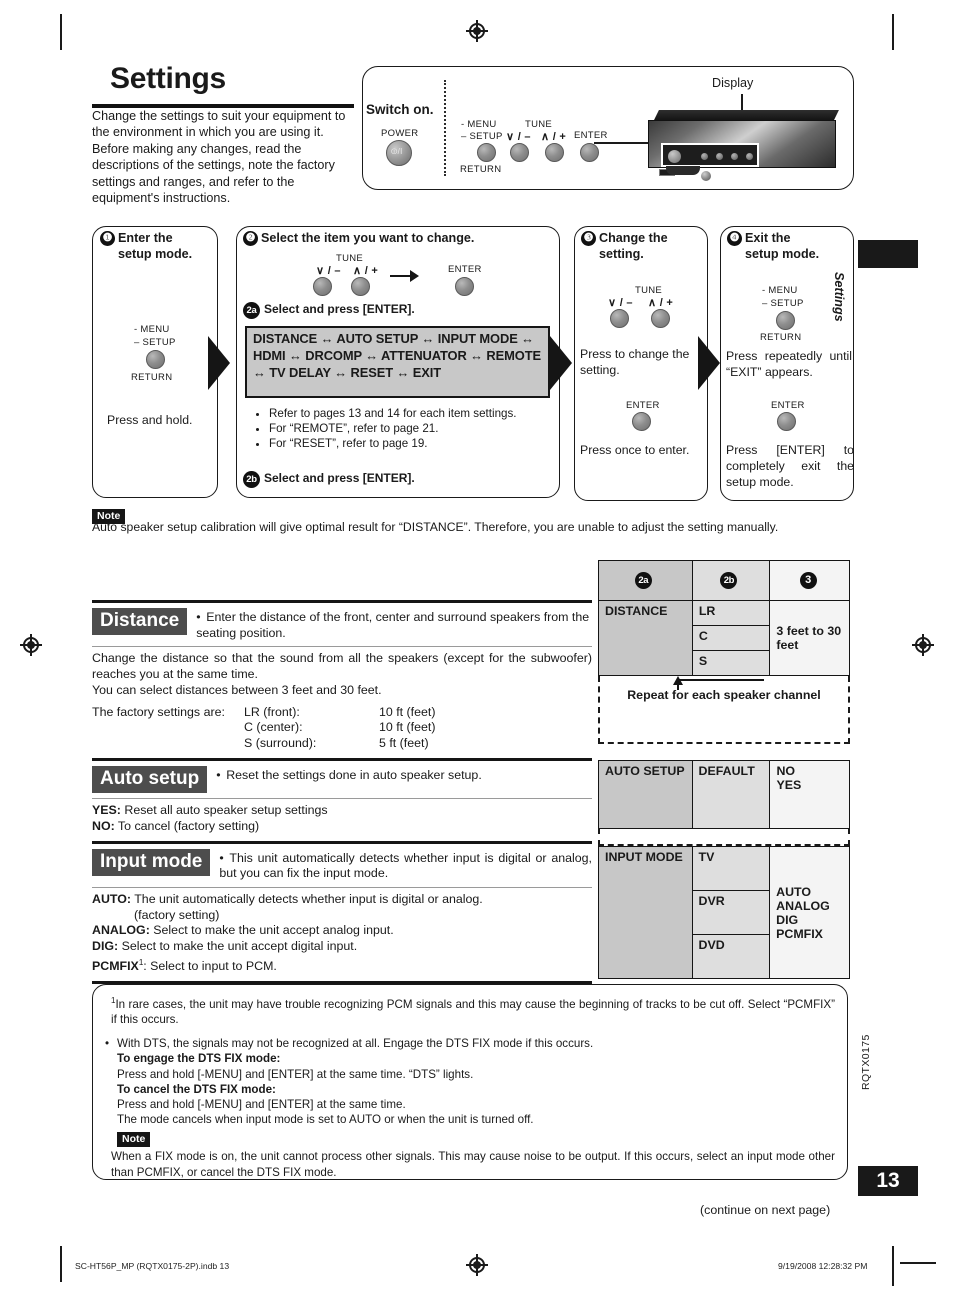 This screenshot has height=1300, width=954. What do you see at coordinates (107, 238) in the screenshot?
I see `step-1-number: ❶` at bounding box center [107, 238].